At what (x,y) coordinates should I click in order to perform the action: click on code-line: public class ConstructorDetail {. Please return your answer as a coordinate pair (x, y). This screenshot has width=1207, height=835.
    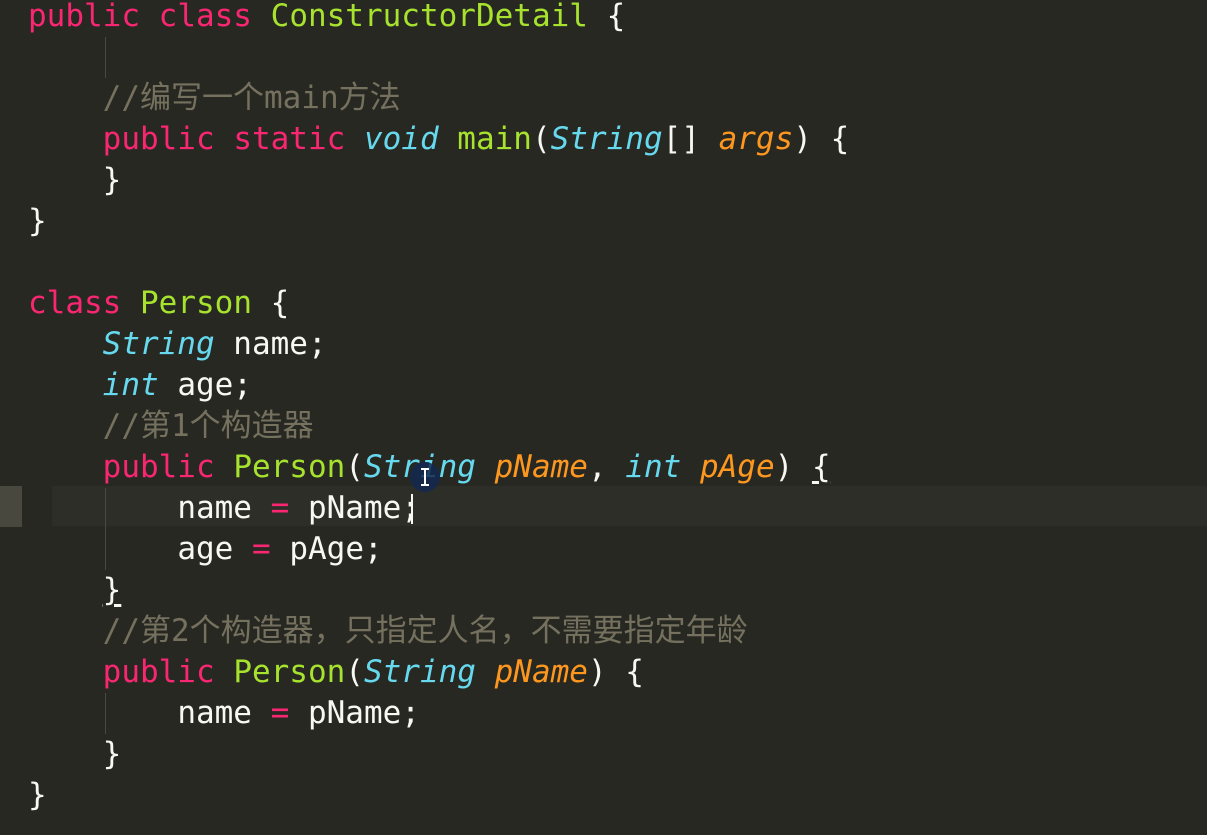
    Looking at the image, I should click on (438, 18).